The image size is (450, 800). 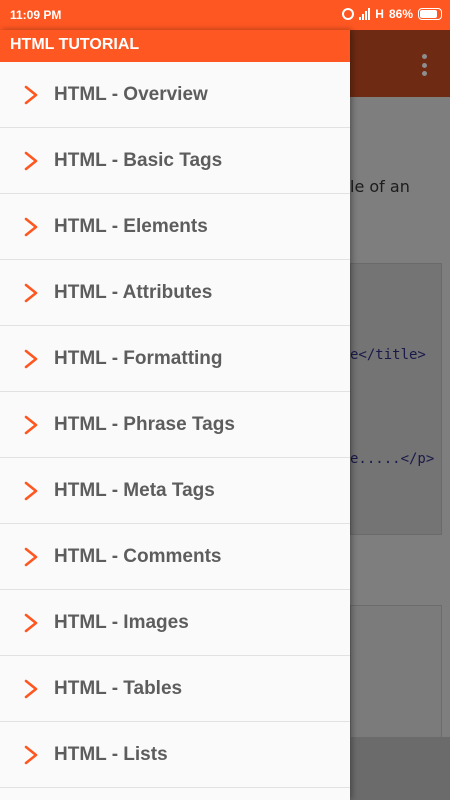 I want to click on drawer-item-label: HTML - Basic Tags, so click(x=138, y=160).